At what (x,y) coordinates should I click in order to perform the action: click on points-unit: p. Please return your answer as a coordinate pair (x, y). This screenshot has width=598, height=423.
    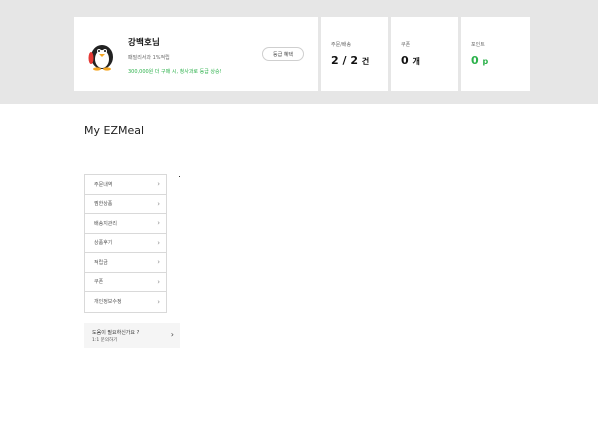
    Looking at the image, I should click on (485, 61).